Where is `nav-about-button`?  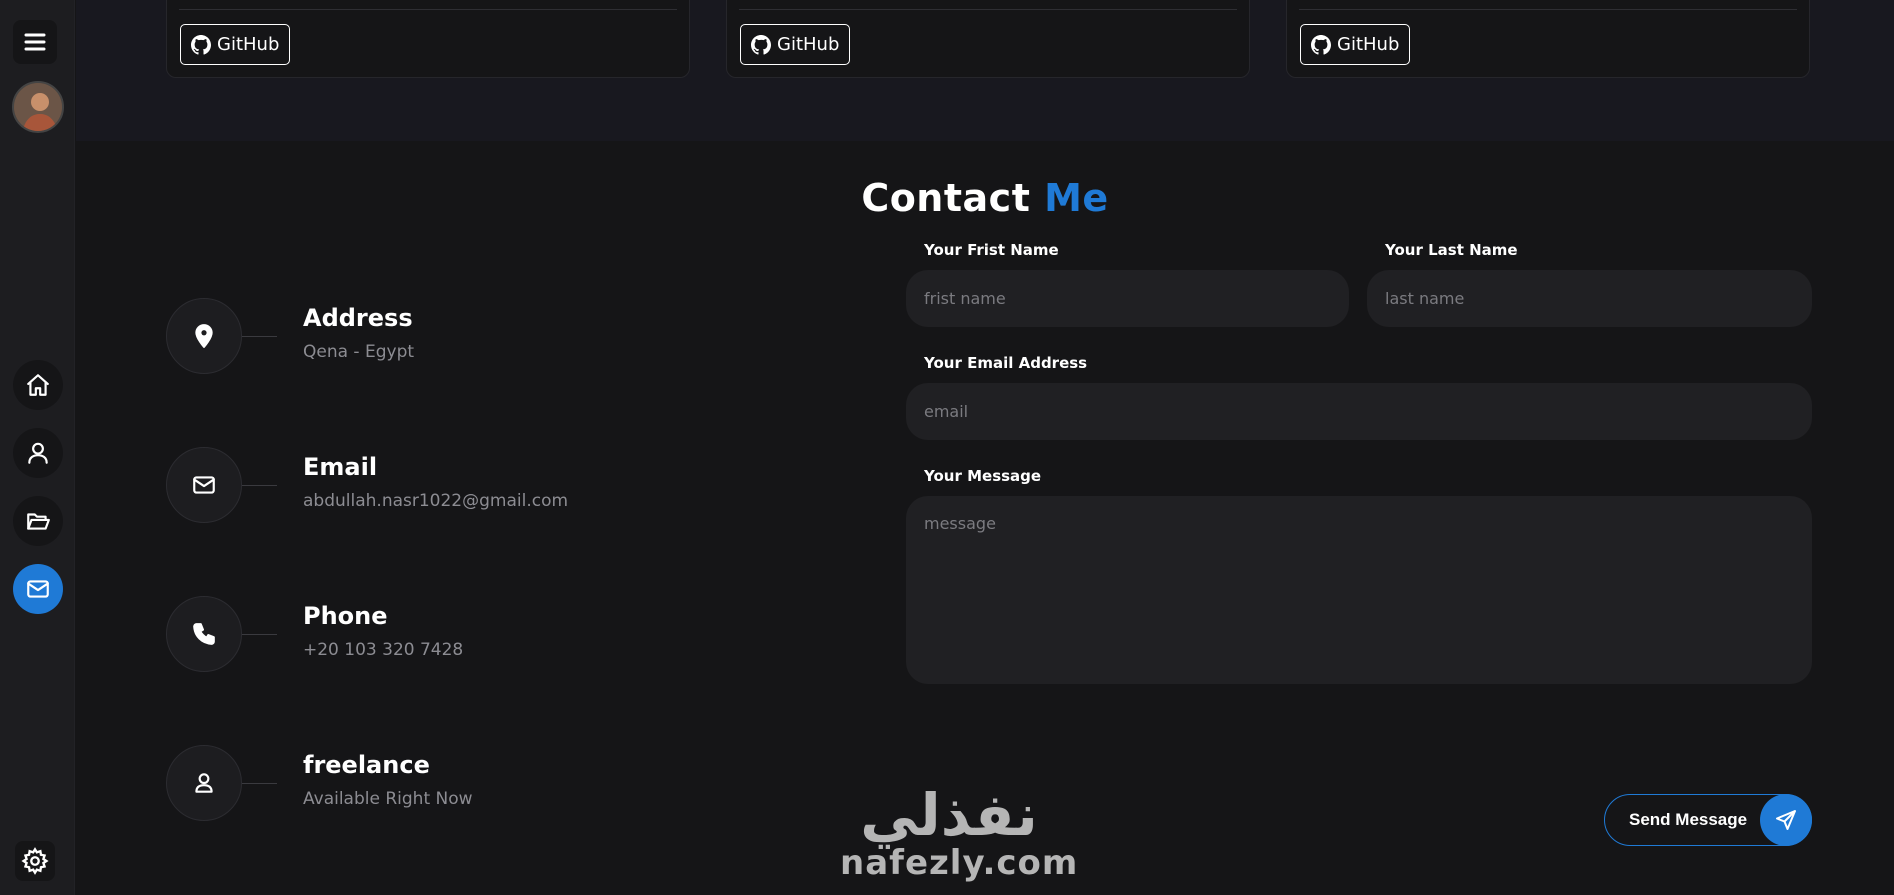 nav-about-button is located at coordinates (38, 453).